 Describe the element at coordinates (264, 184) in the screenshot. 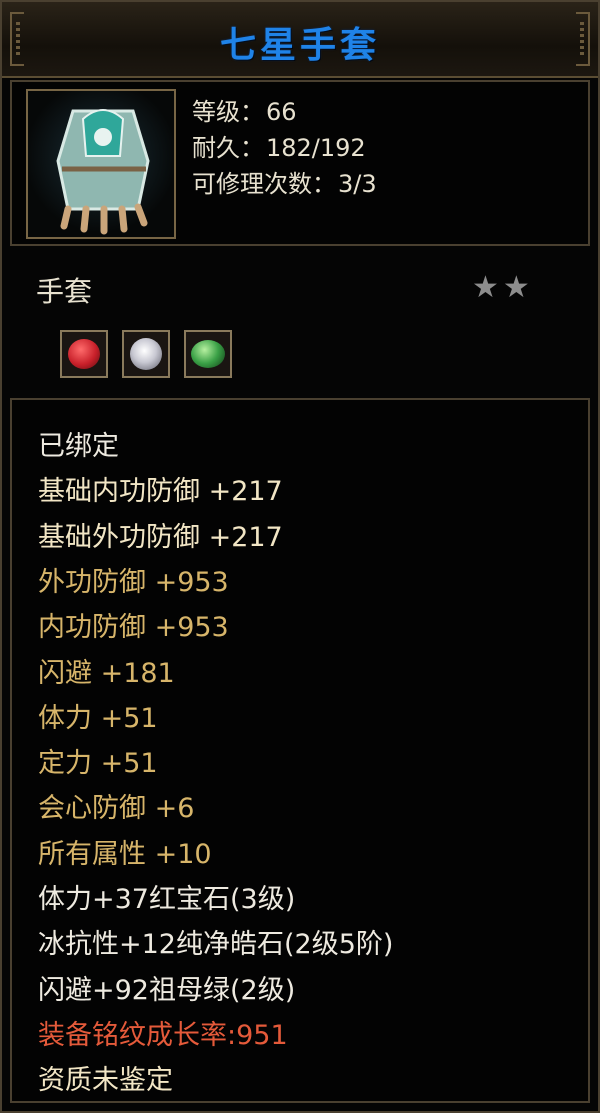

I see `repair-label: 可修理次数：` at that location.